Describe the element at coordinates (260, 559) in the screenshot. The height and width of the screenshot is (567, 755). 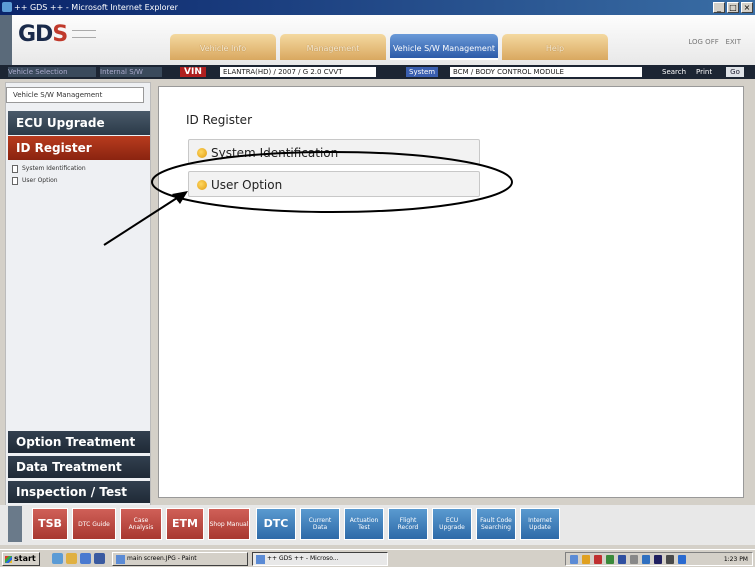
I see `ie-icon` at that location.